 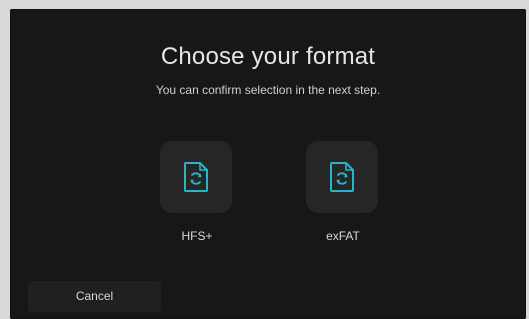 What do you see at coordinates (197, 236) in the screenshot?
I see `format-label: HFS+` at bounding box center [197, 236].